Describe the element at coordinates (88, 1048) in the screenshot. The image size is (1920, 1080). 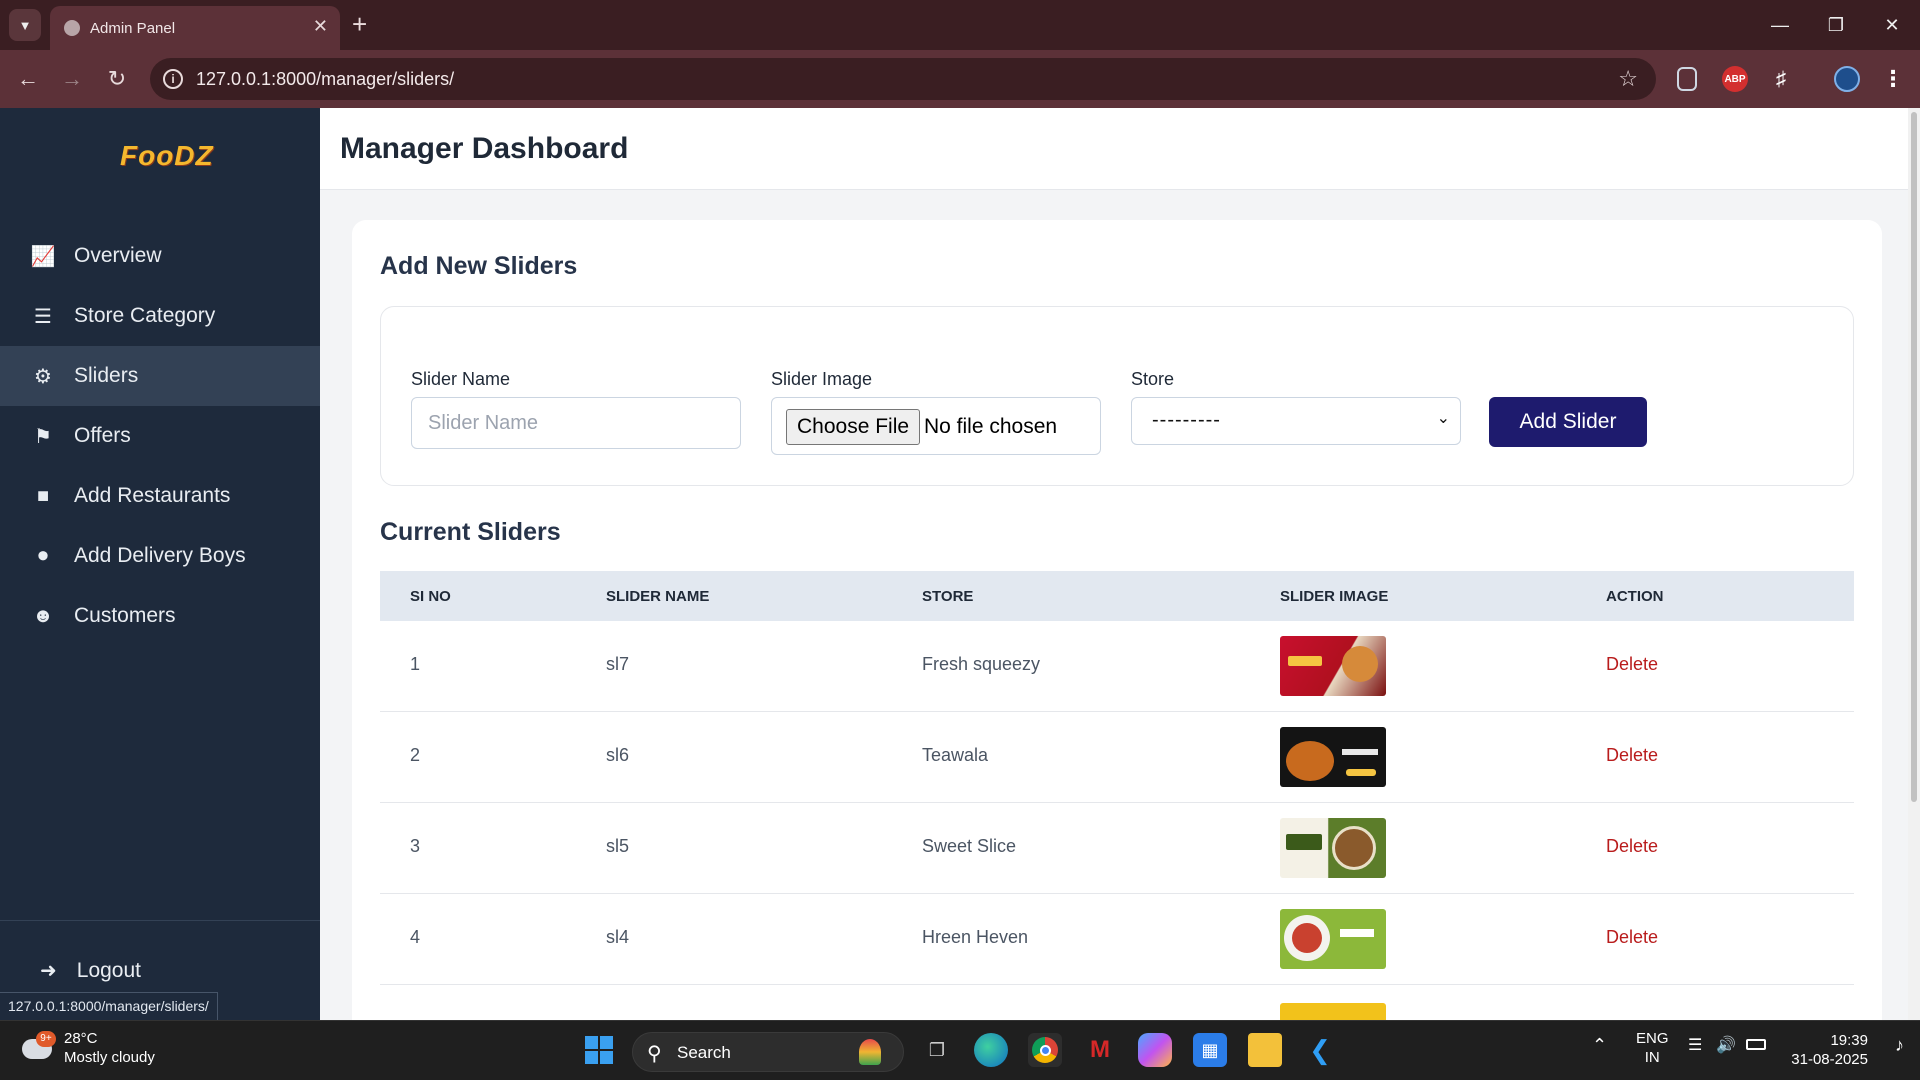
I see `weather-widget: 9+ 28°C Mostly cloudy` at that location.